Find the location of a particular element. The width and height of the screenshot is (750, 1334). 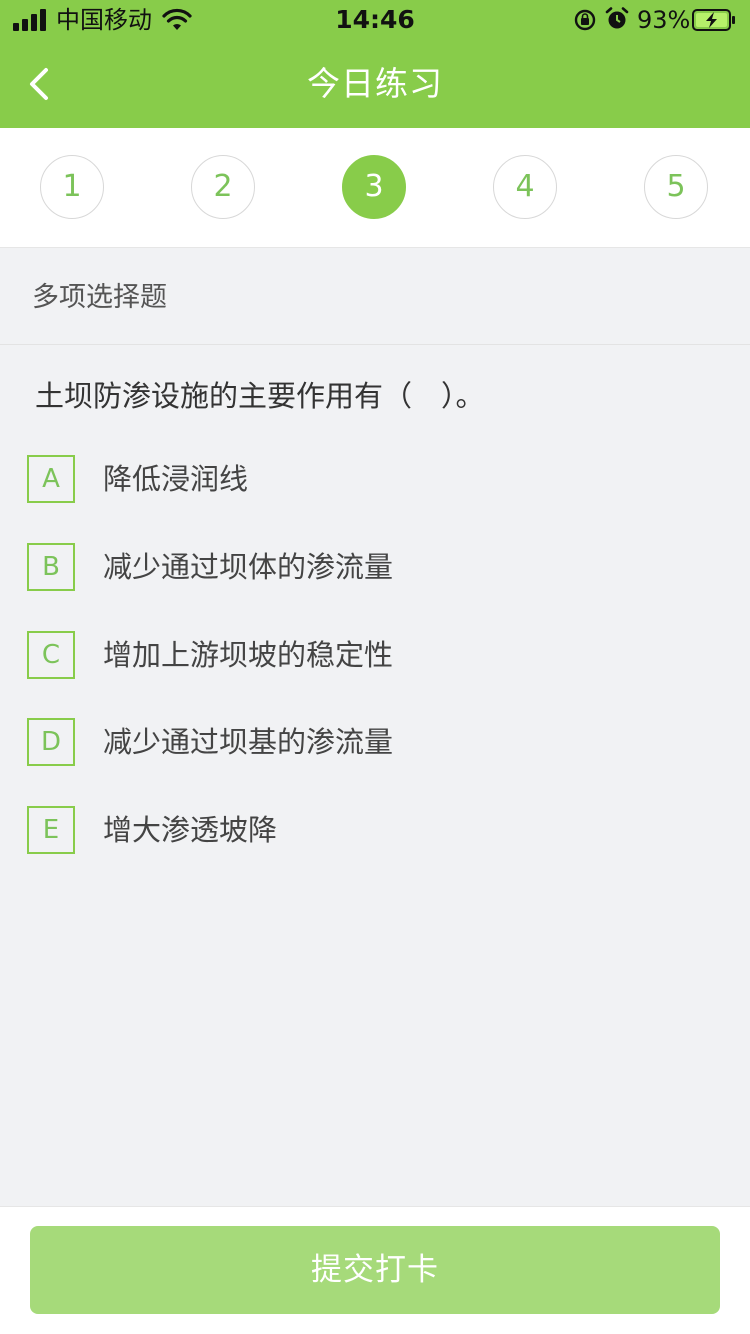

option-d: D 减少通过坝基的渗流量 is located at coordinates (372, 742).